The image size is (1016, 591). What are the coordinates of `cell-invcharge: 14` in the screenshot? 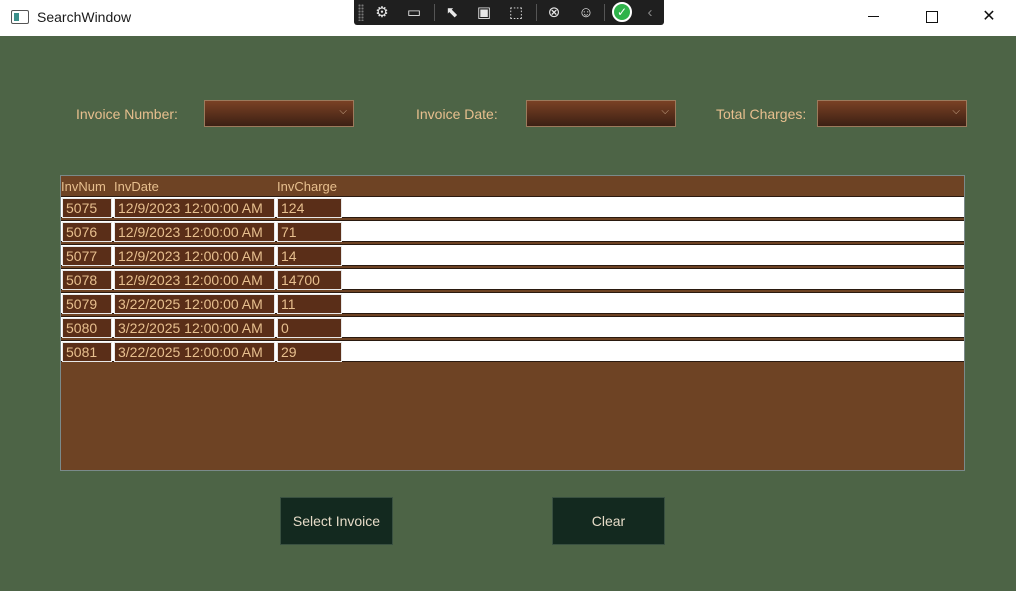 It's located at (309, 256).